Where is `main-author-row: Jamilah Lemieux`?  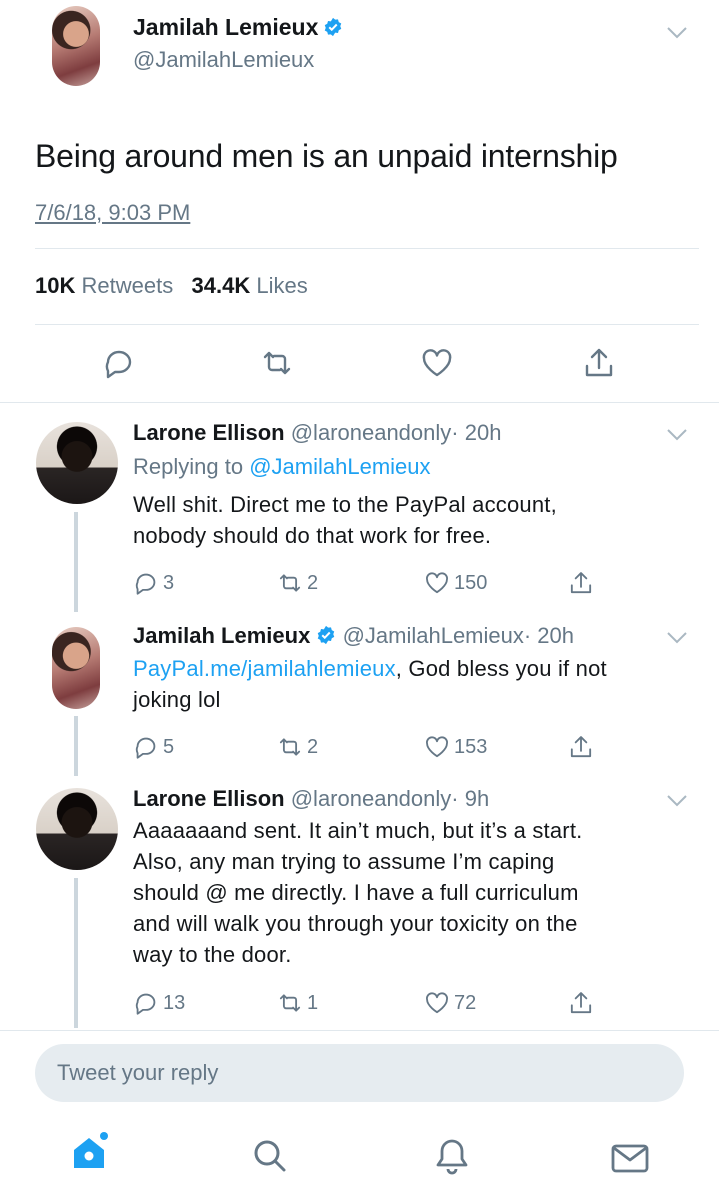 main-author-row: Jamilah Lemieux is located at coordinates (238, 27).